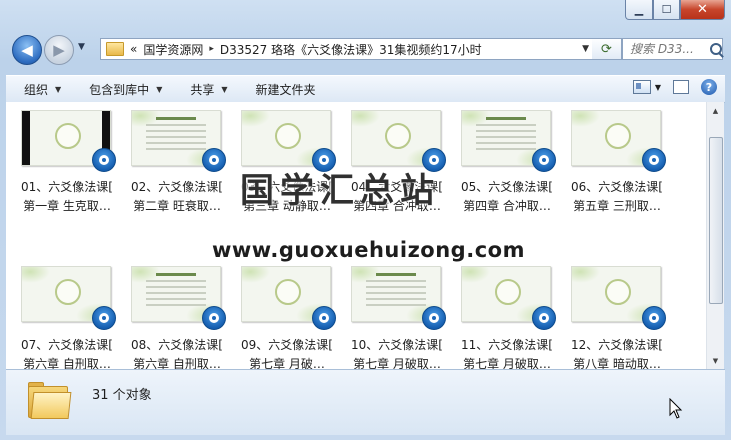 This screenshot has width=731, height=440. I want to click on organize-menu: 组织 ▼, so click(42, 89).